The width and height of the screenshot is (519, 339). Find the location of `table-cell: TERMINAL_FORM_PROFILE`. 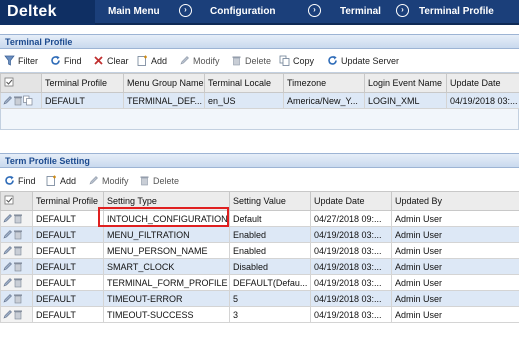

table-cell: TERMINAL_FORM_PROFILE is located at coordinates (166, 282).